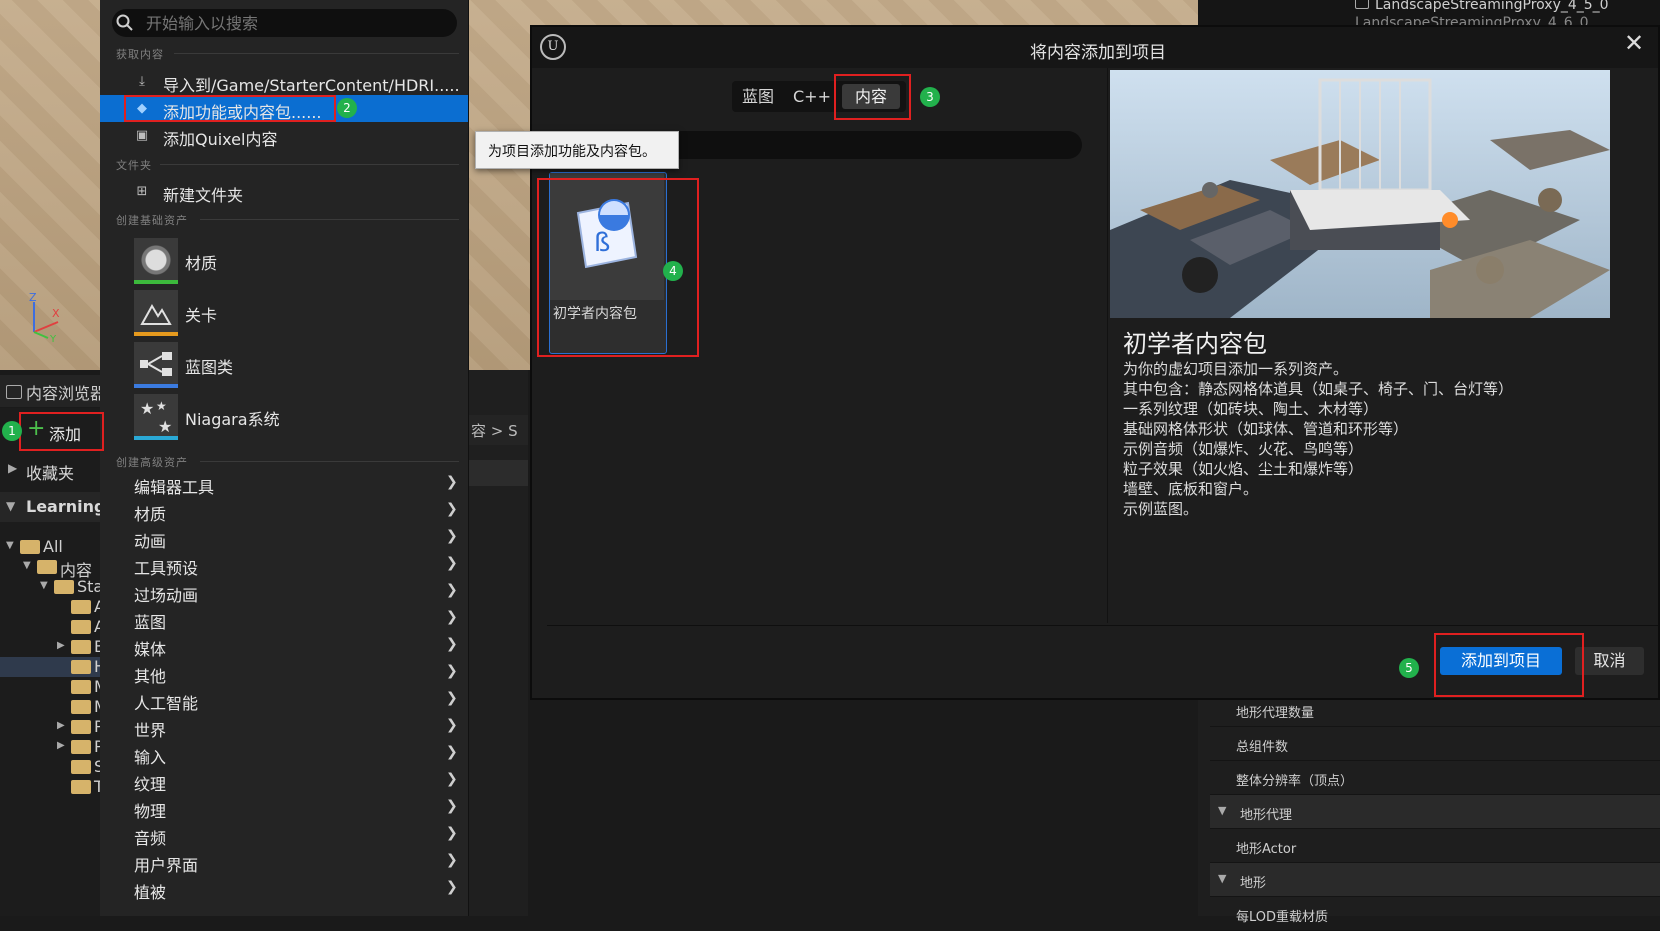 Image resolution: width=1660 pixels, height=931 pixels. Describe the element at coordinates (284, 807) in the screenshot. I see `submenu-item: 物理 ❯` at that location.